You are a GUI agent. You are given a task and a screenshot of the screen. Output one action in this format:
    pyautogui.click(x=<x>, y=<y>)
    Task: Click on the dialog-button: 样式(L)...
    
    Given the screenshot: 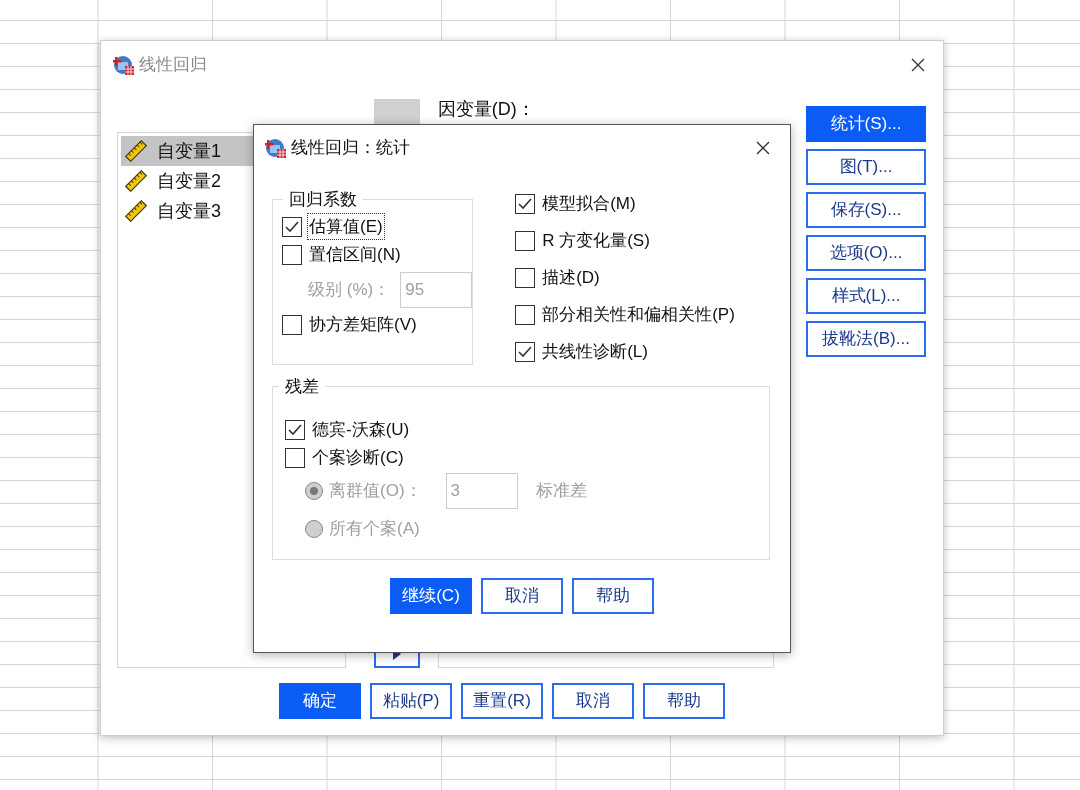 What is the action you would take?
    pyautogui.click(x=866, y=296)
    